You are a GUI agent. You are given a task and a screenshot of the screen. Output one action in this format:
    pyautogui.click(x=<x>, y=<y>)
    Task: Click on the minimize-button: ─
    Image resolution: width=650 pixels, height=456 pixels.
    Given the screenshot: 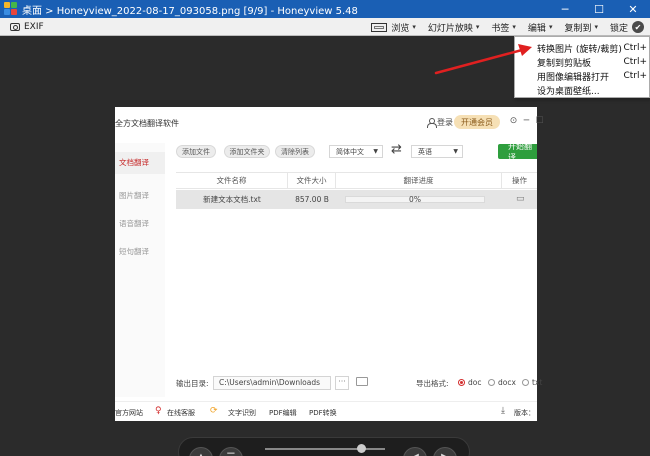 What is the action you would take?
    pyautogui.click(x=565, y=9)
    